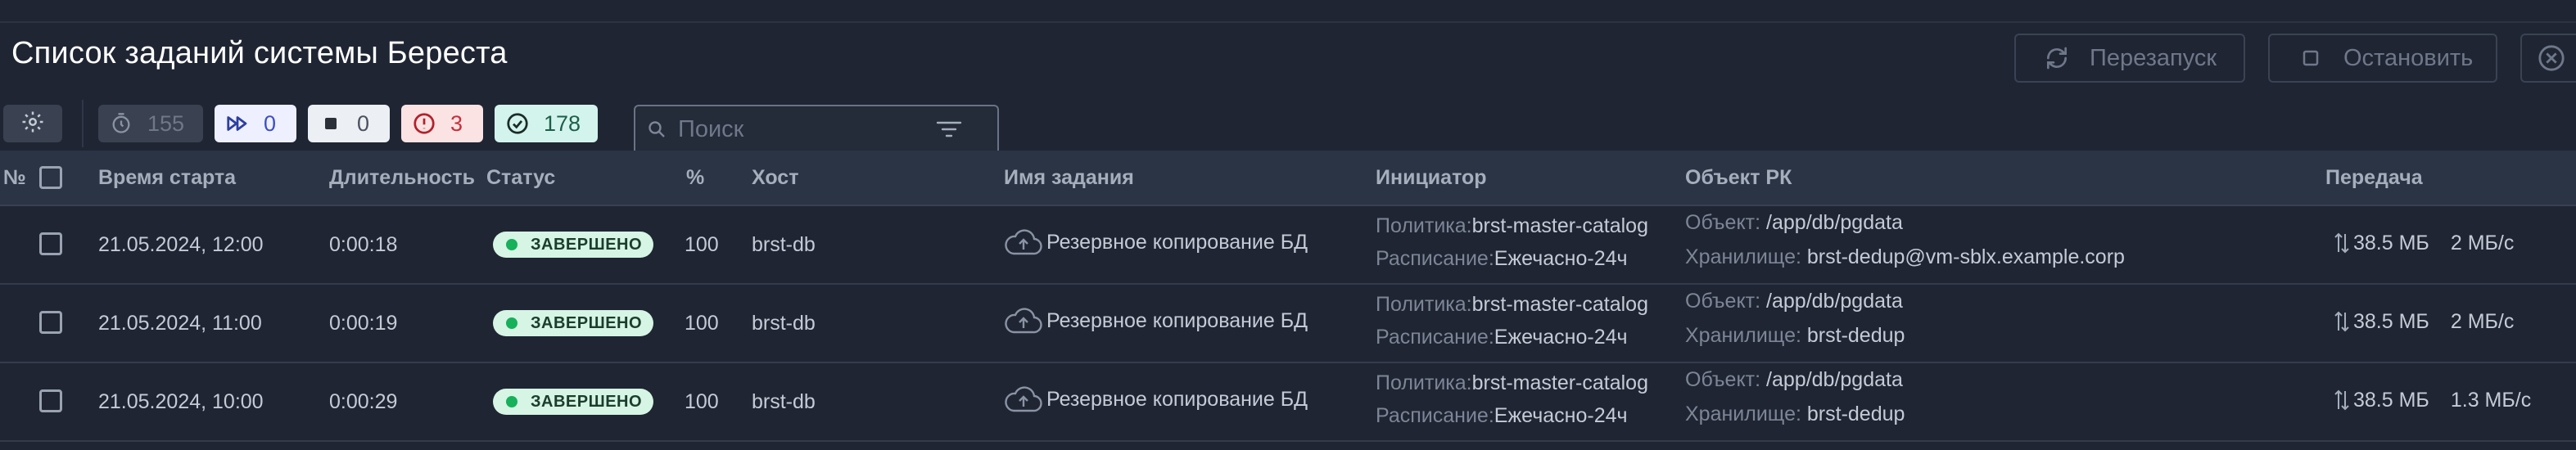  I want to click on select-all-checkbox, so click(50, 178).